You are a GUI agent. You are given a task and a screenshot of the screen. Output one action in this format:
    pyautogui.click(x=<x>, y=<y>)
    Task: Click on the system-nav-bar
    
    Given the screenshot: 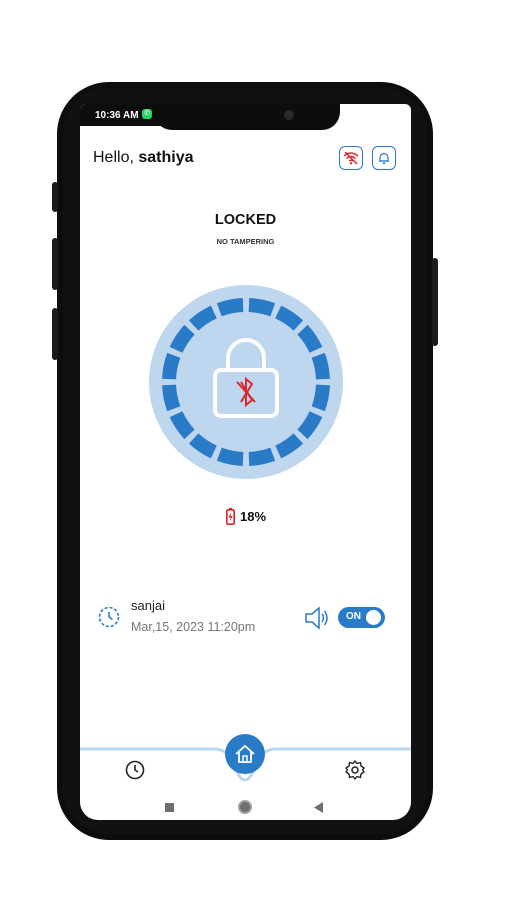 What is the action you would take?
    pyautogui.click(x=245, y=807)
    